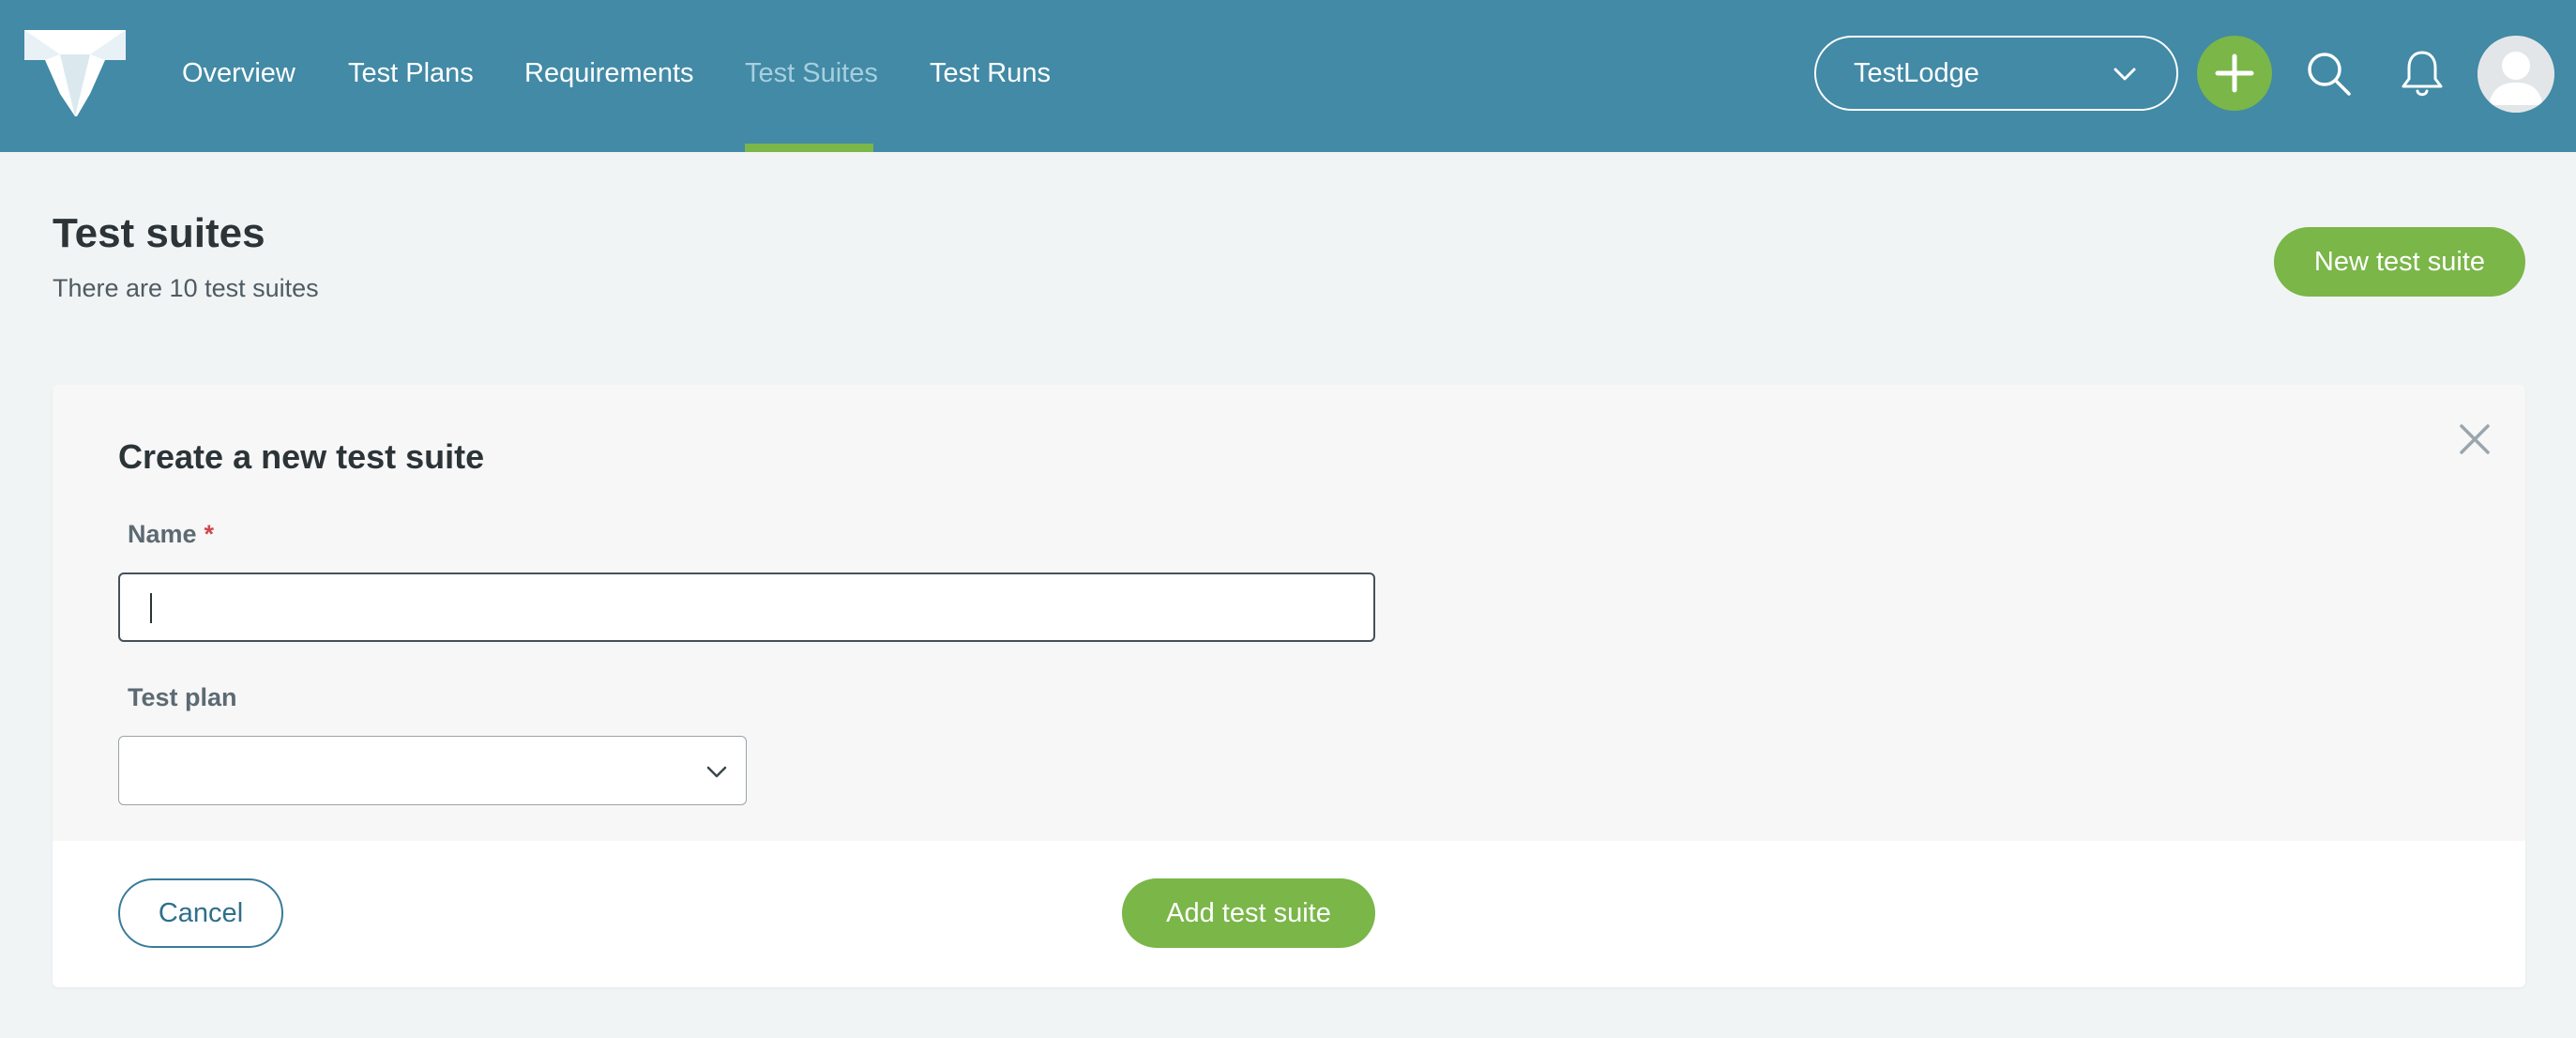 This screenshot has height=1038, width=2576. I want to click on name-input, so click(746, 607).